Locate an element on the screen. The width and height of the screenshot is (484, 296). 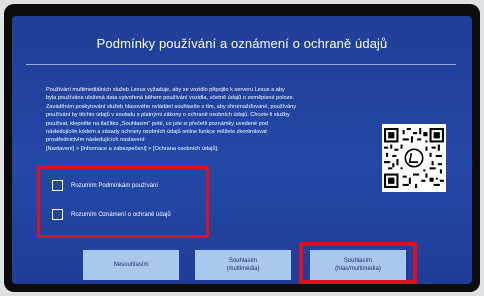
accept-multimedia-label: Souhlasím is located at coordinates (243, 261).